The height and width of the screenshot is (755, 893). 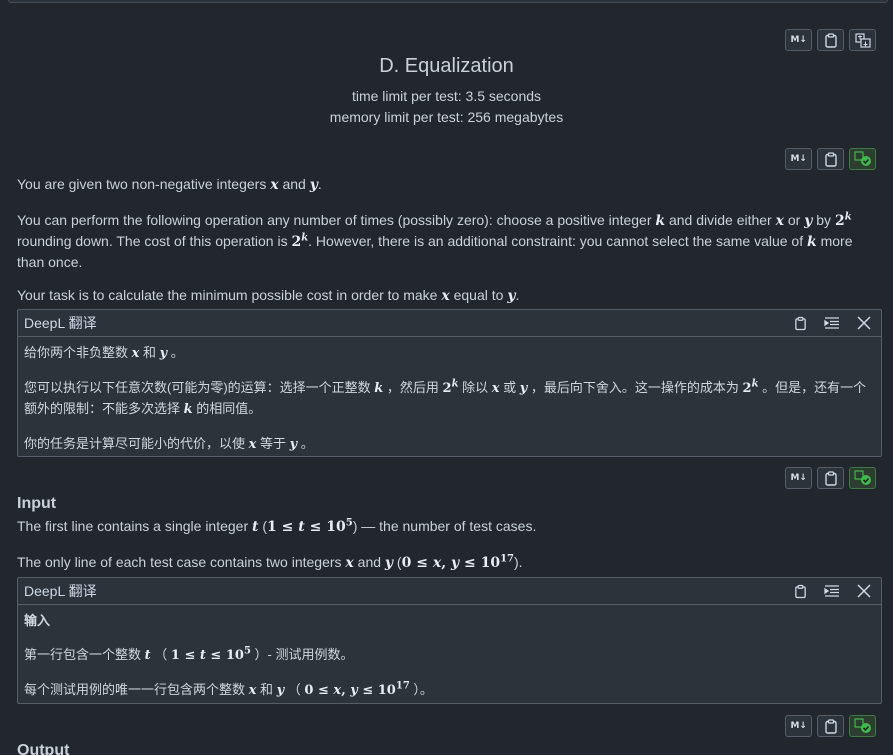 What do you see at coordinates (247, 651) in the screenshot?
I see `math-exp: 5` at bounding box center [247, 651].